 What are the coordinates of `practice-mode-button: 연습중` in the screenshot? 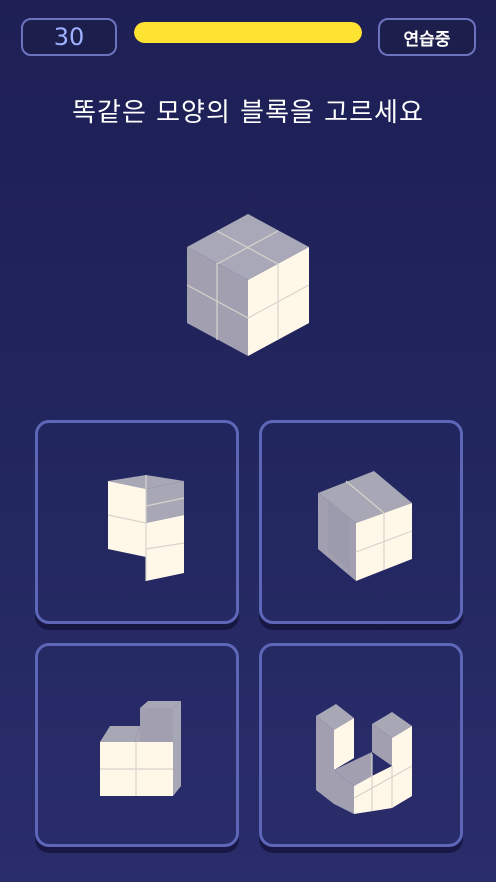 It's located at (427, 37).